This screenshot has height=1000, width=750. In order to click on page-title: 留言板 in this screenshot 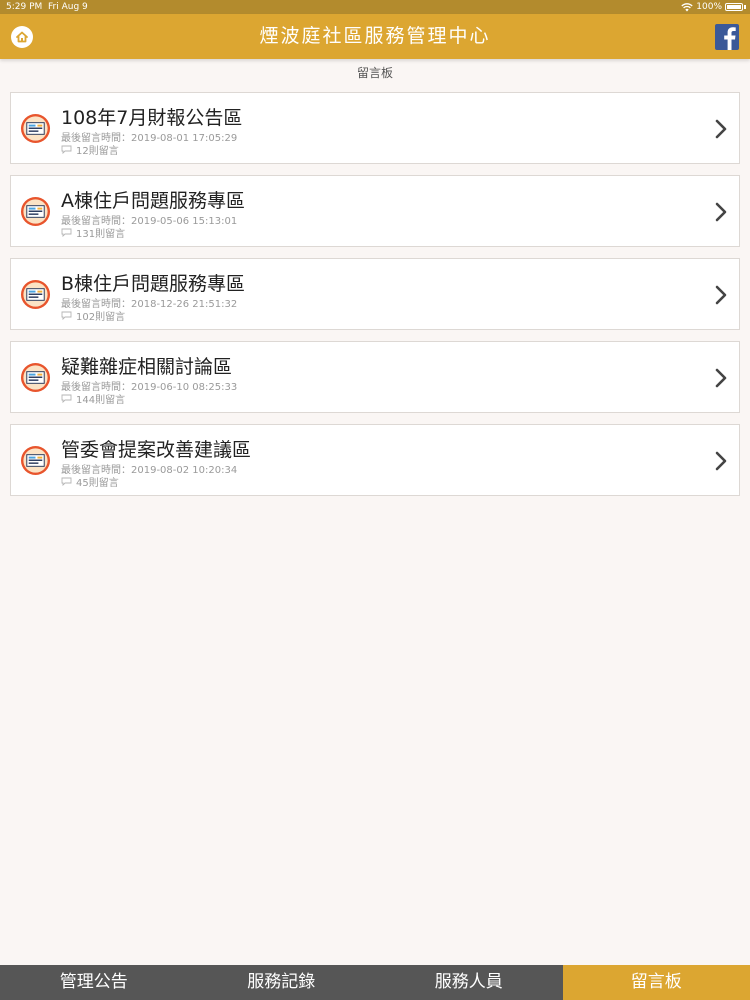, I will do `click(374, 73)`.